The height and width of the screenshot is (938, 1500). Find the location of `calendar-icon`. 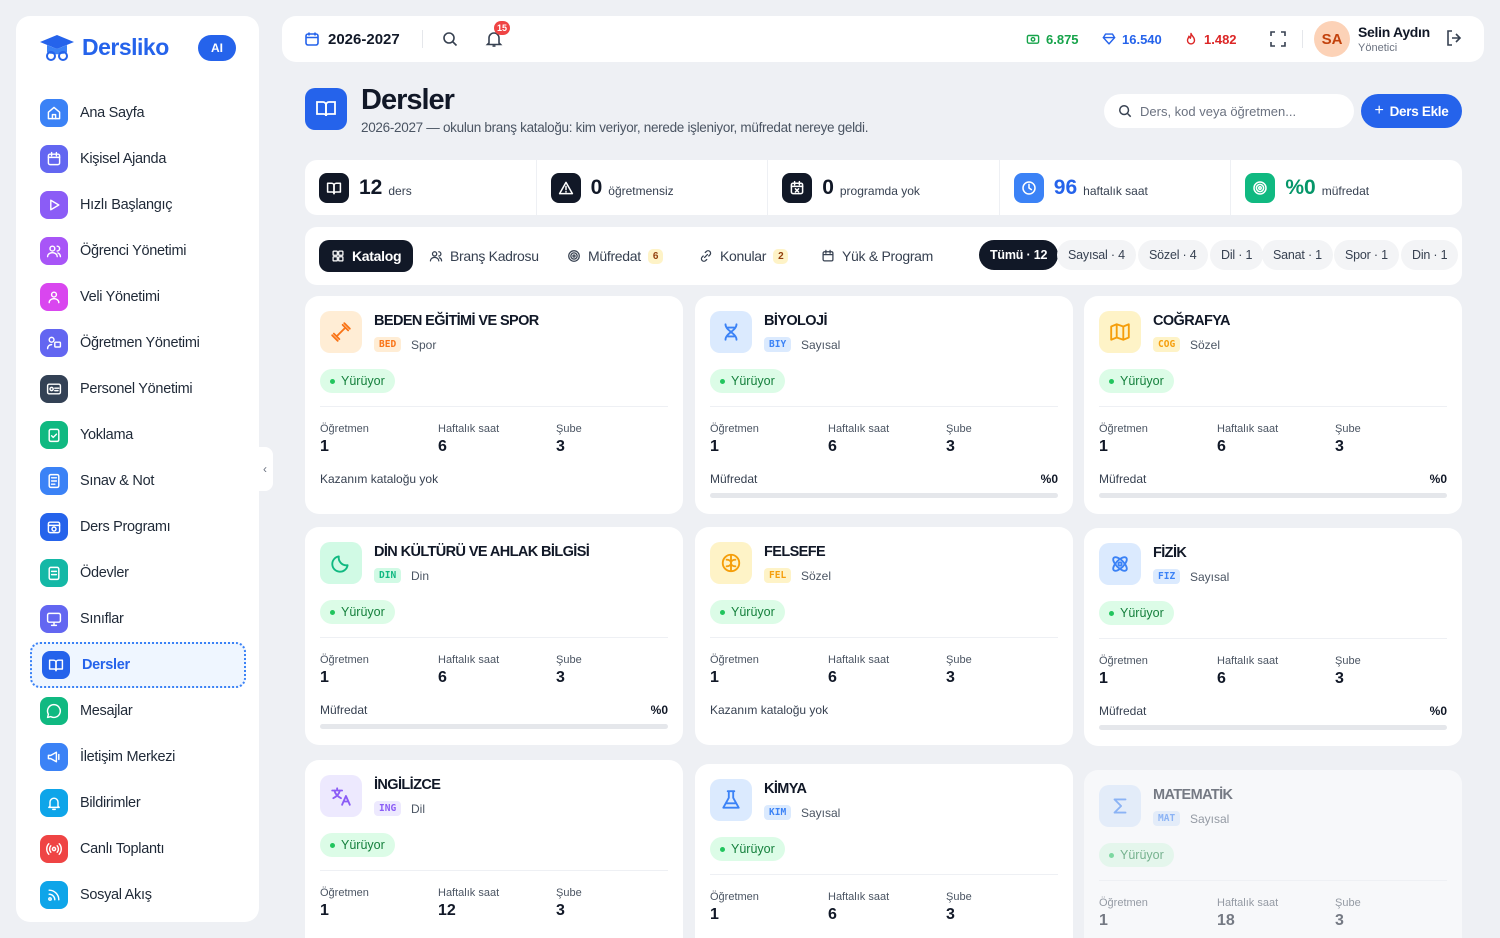

calendar-icon is located at coordinates (828, 255).